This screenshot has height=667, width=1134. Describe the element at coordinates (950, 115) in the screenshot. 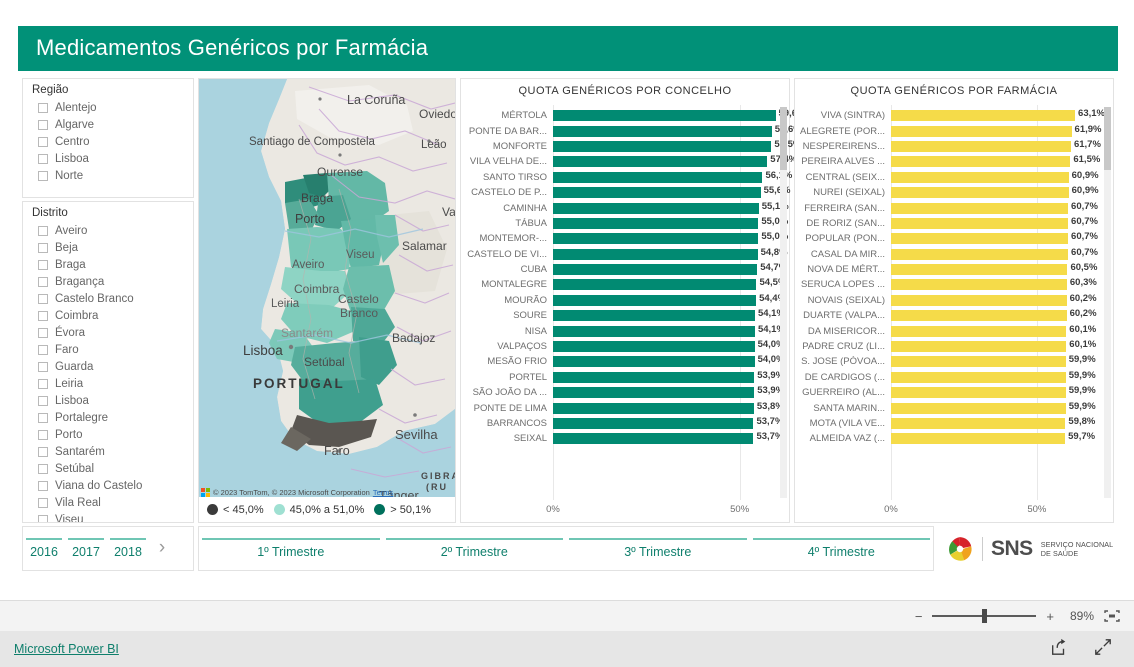

I see `farmacia-bar-row: VIVA (SINTRA) 63,1%` at that location.